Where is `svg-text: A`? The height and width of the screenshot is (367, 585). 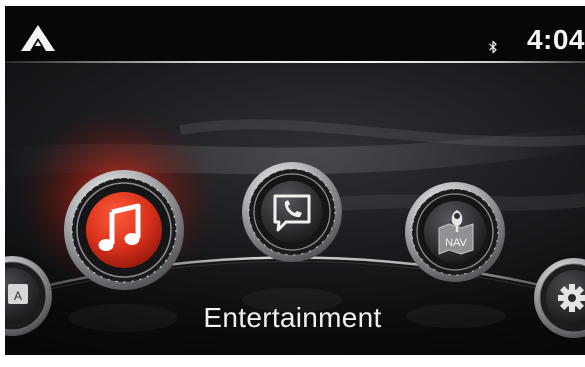 svg-text: A is located at coordinates (18, 296).